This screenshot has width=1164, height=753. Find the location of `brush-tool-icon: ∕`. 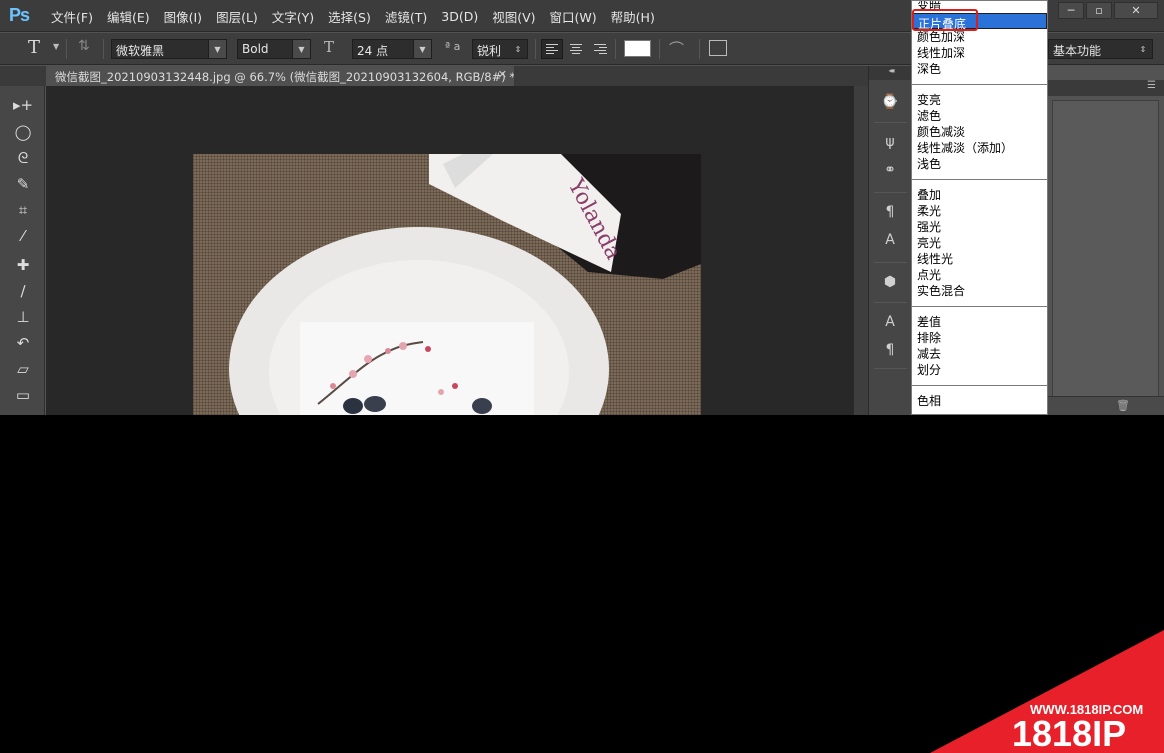

brush-tool-icon: ∕ is located at coordinates (23, 291).